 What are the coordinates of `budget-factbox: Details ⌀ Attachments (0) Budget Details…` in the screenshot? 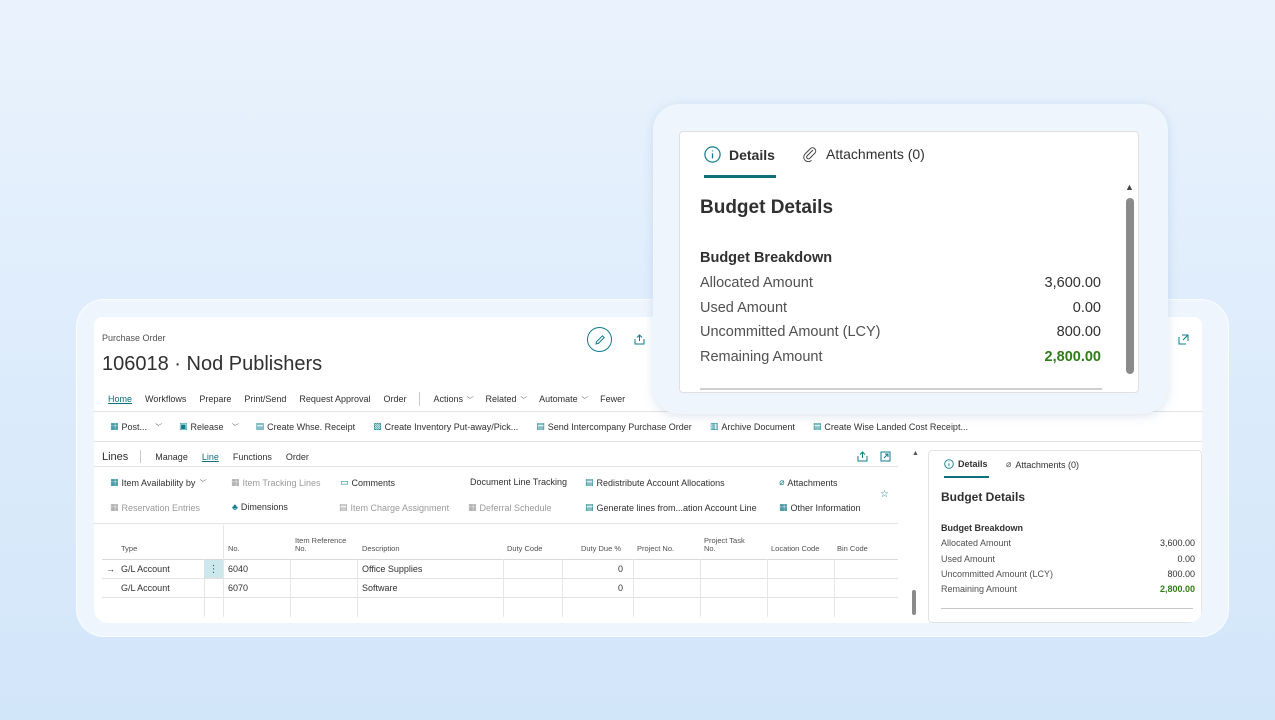 It's located at (1065, 536).